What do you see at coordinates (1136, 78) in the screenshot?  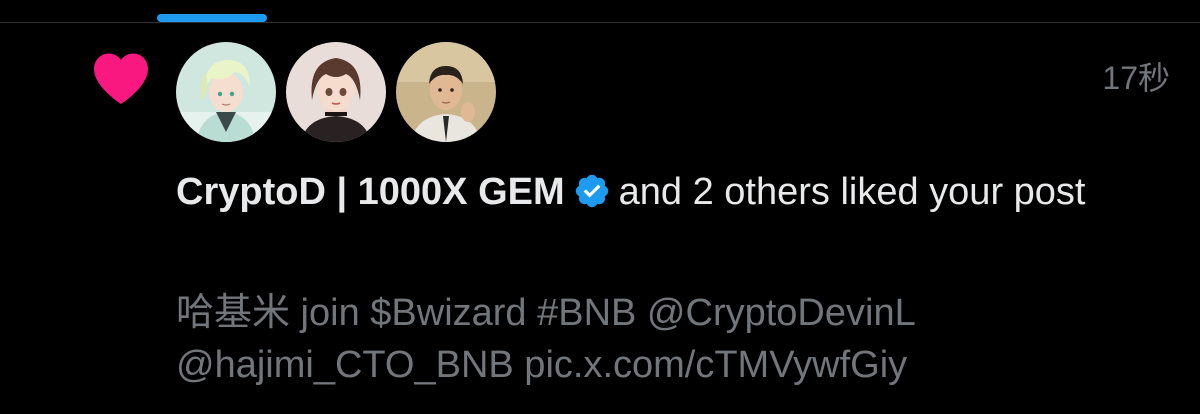 I see `notification-timestamp: 17秒` at bounding box center [1136, 78].